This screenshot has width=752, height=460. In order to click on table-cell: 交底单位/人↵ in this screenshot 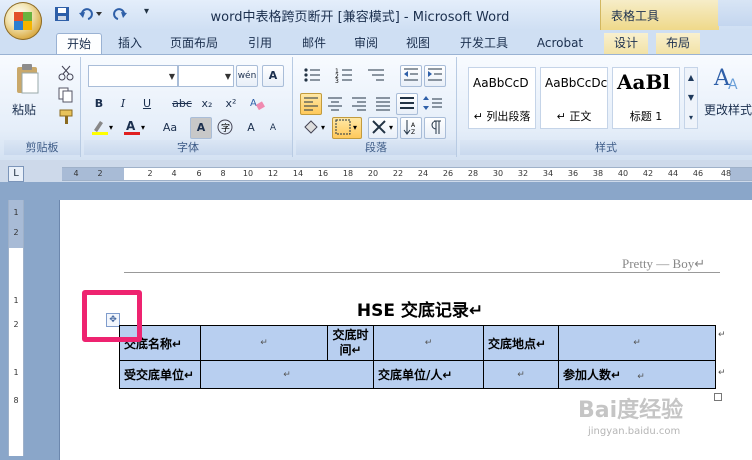, I will do `click(428, 374)`.